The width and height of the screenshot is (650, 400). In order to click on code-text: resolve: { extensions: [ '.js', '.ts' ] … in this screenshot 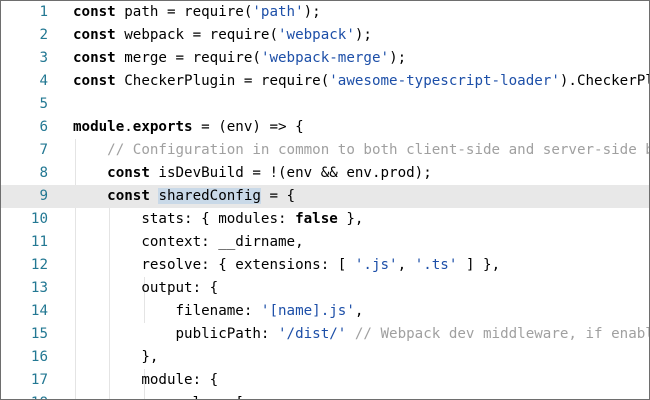, I will do `click(286, 265)`.